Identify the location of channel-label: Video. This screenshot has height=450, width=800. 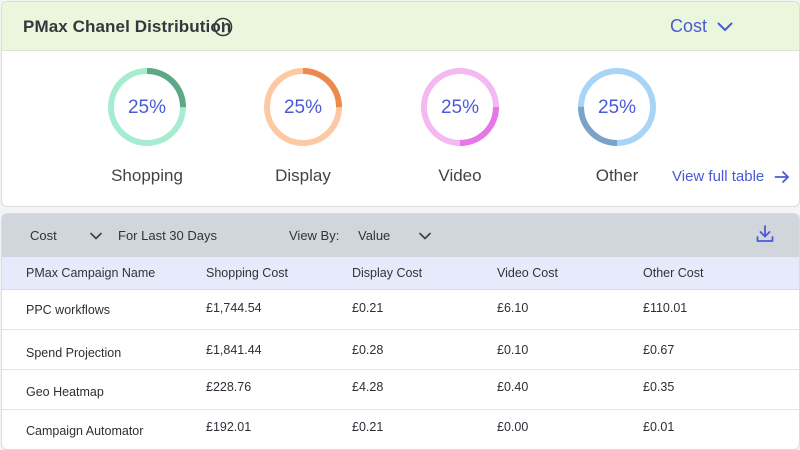
(460, 175).